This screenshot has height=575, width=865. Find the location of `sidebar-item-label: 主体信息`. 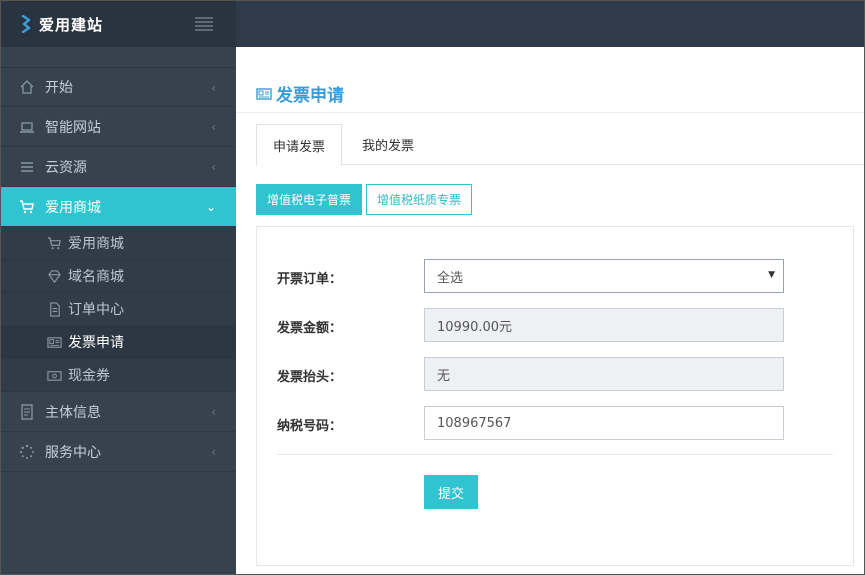

sidebar-item-label: 主体信息 is located at coordinates (73, 412).